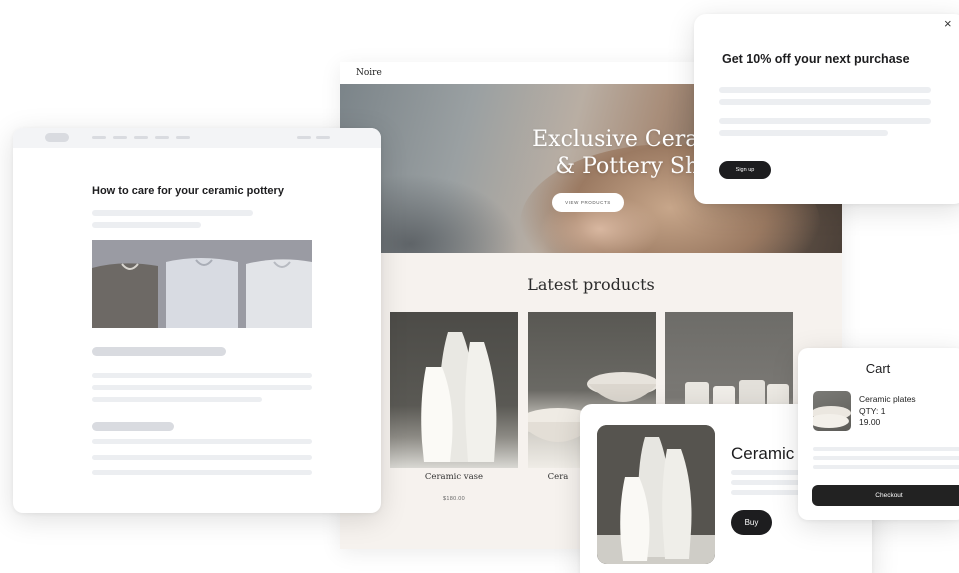 The image size is (959, 573). I want to click on latest-products-heading: Latest products, so click(591, 284).